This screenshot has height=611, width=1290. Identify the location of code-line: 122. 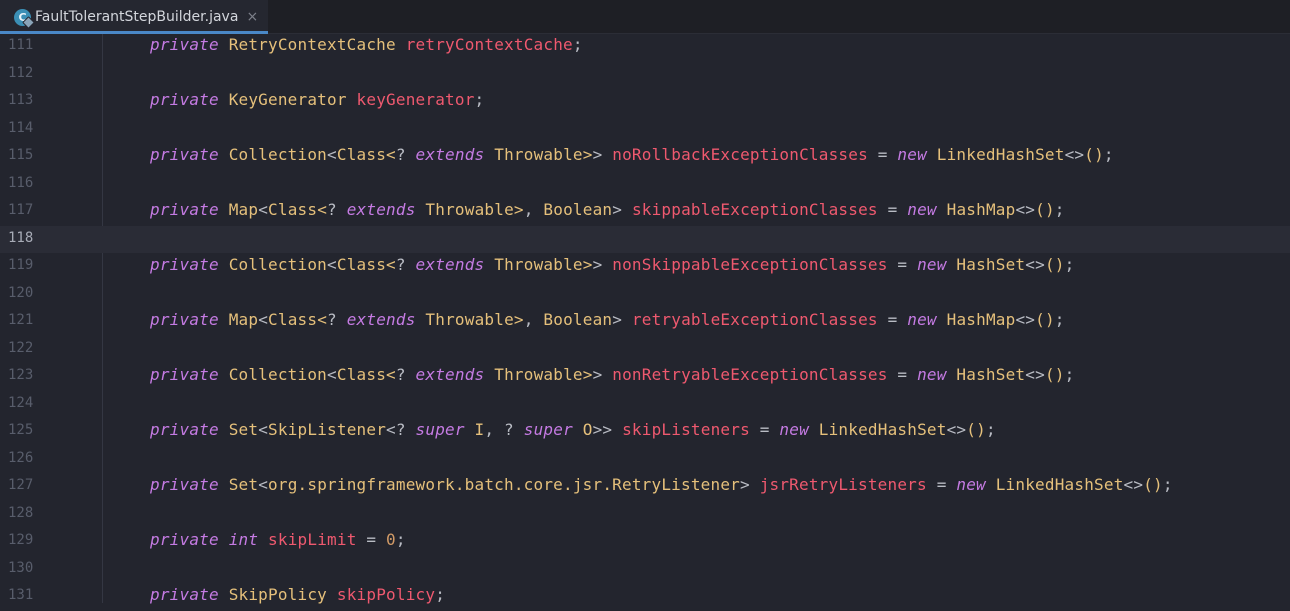
(645, 350).